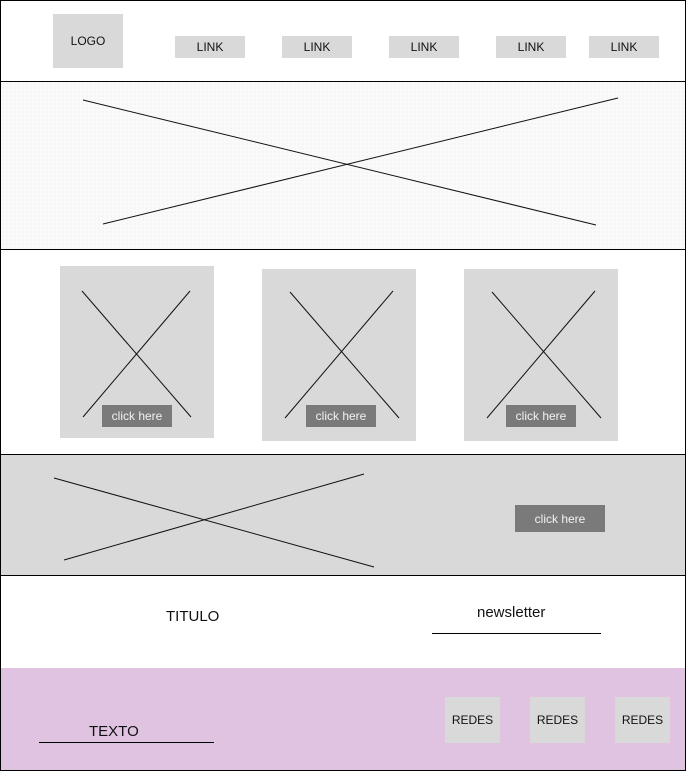 The width and height of the screenshot is (686, 771). What do you see at coordinates (472, 720) in the screenshot?
I see `social-link-1: REDES` at bounding box center [472, 720].